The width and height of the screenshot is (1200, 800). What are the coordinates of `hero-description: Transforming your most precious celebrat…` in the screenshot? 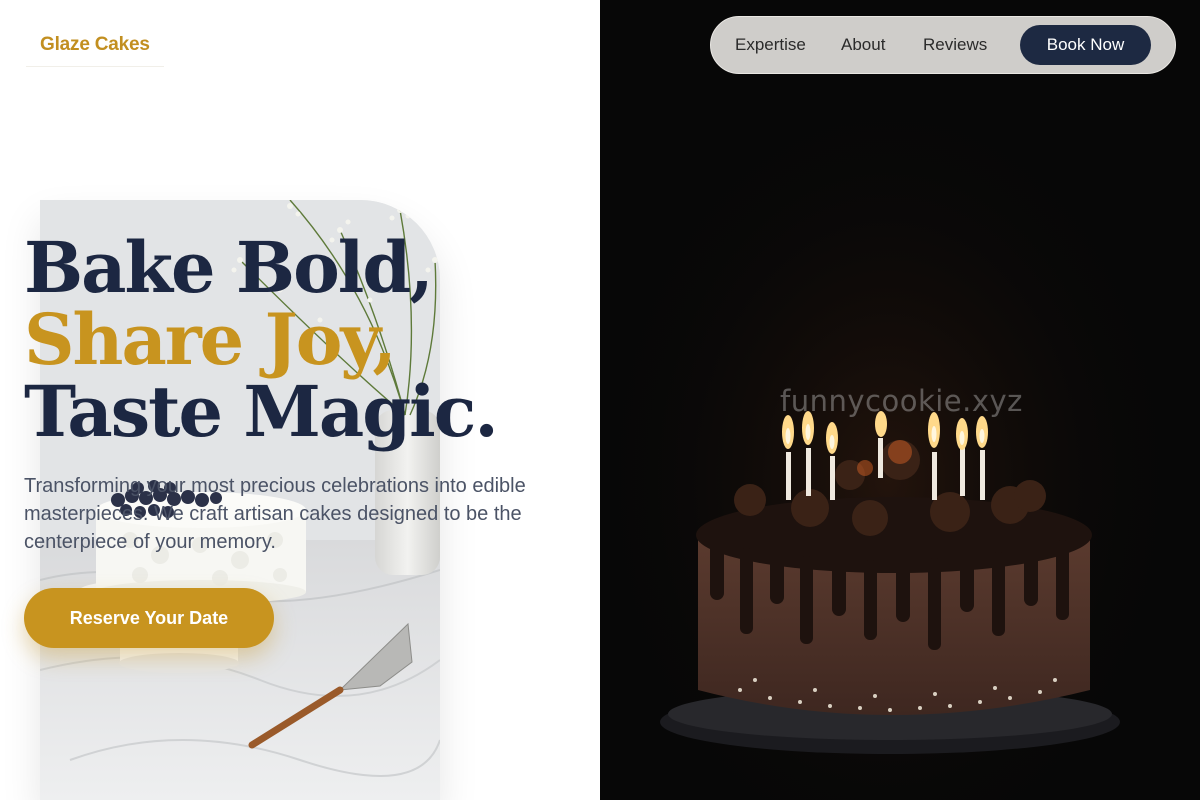 It's located at (275, 514).